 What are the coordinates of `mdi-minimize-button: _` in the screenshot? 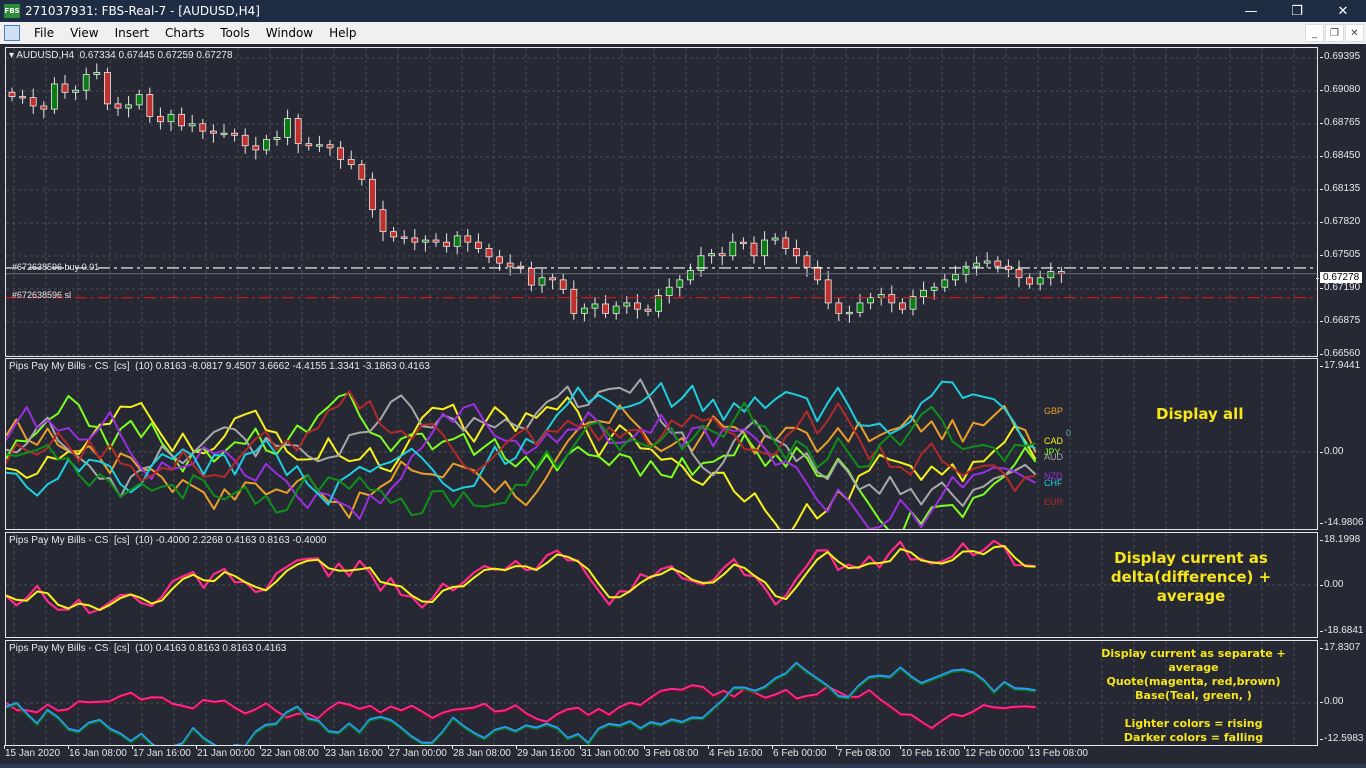 It's located at (1314, 33).